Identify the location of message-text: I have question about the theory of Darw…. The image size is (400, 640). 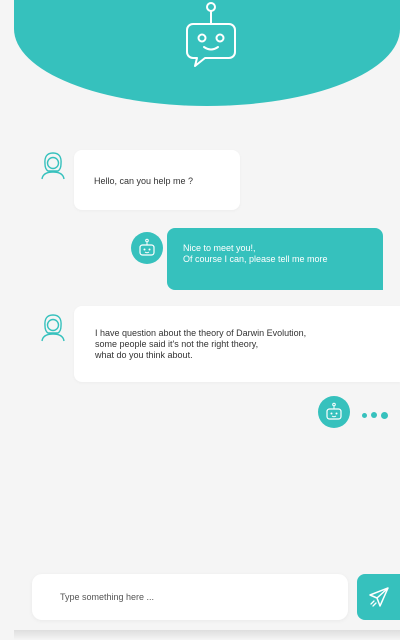
(201, 333).